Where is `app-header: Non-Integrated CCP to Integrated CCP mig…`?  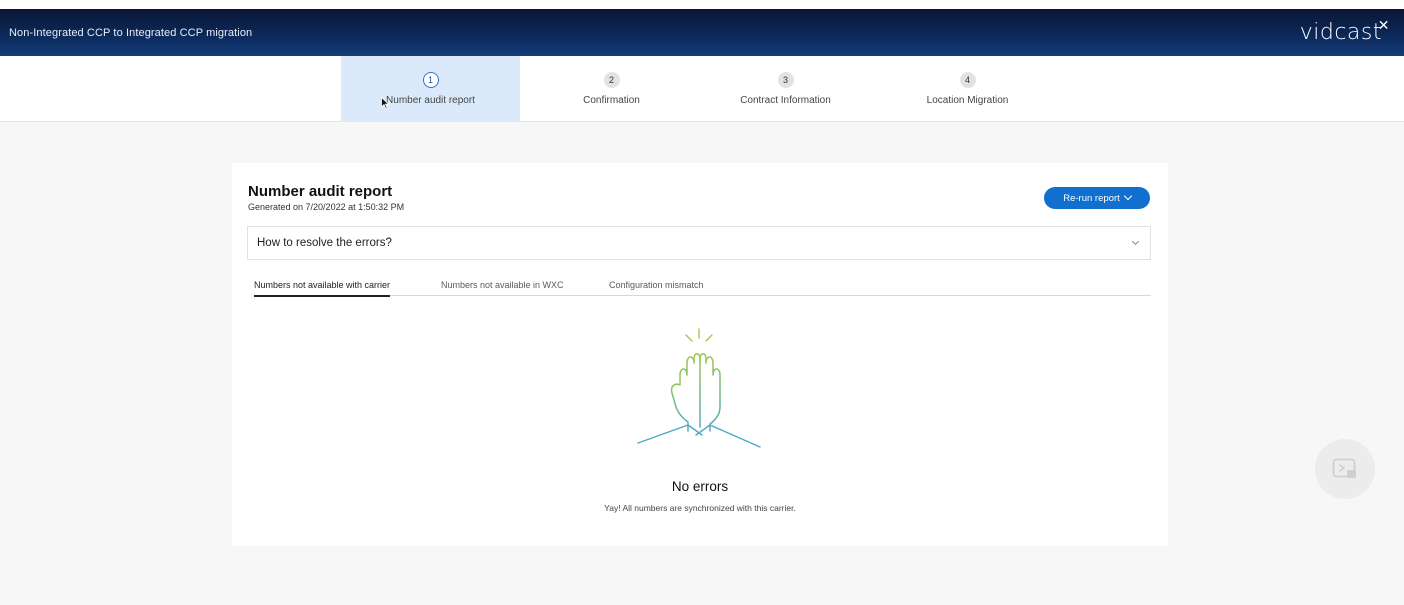 app-header: Non-Integrated CCP to Integrated CCP mig… is located at coordinates (702, 32).